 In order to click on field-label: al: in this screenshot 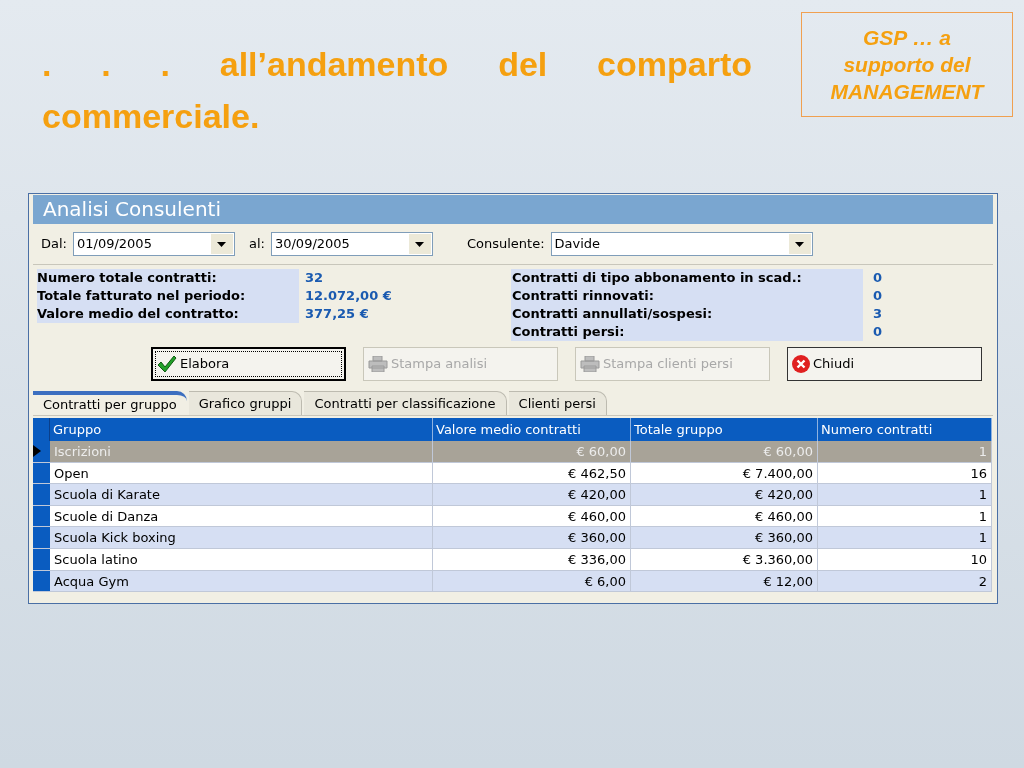, I will do `click(256, 244)`.